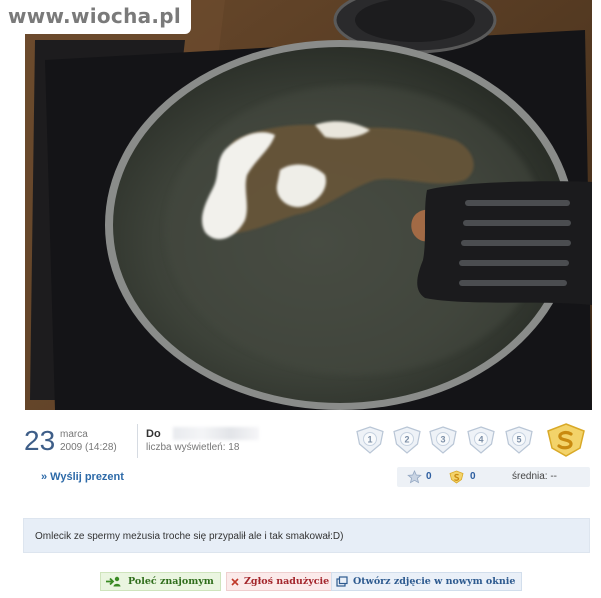  I want to click on rate-2-button: 2, so click(407, 440).